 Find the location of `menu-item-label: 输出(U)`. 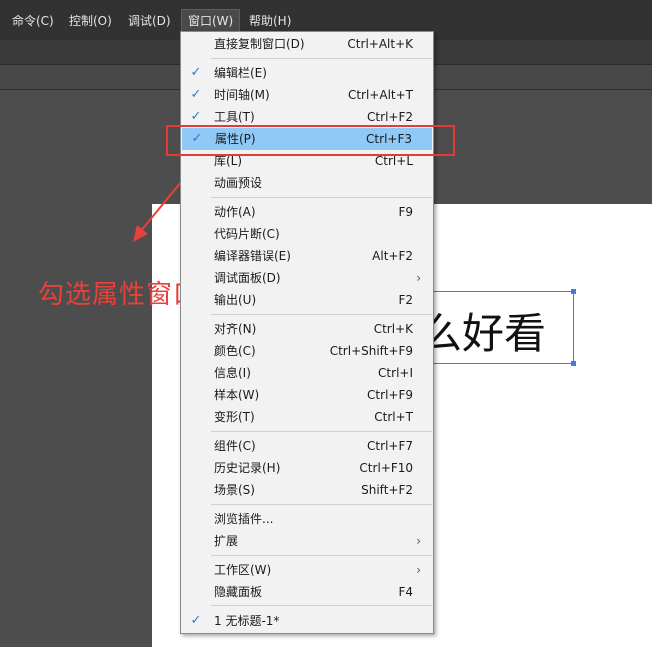

menu-item-label: 输出(U) is located at coordinates (235, 300).